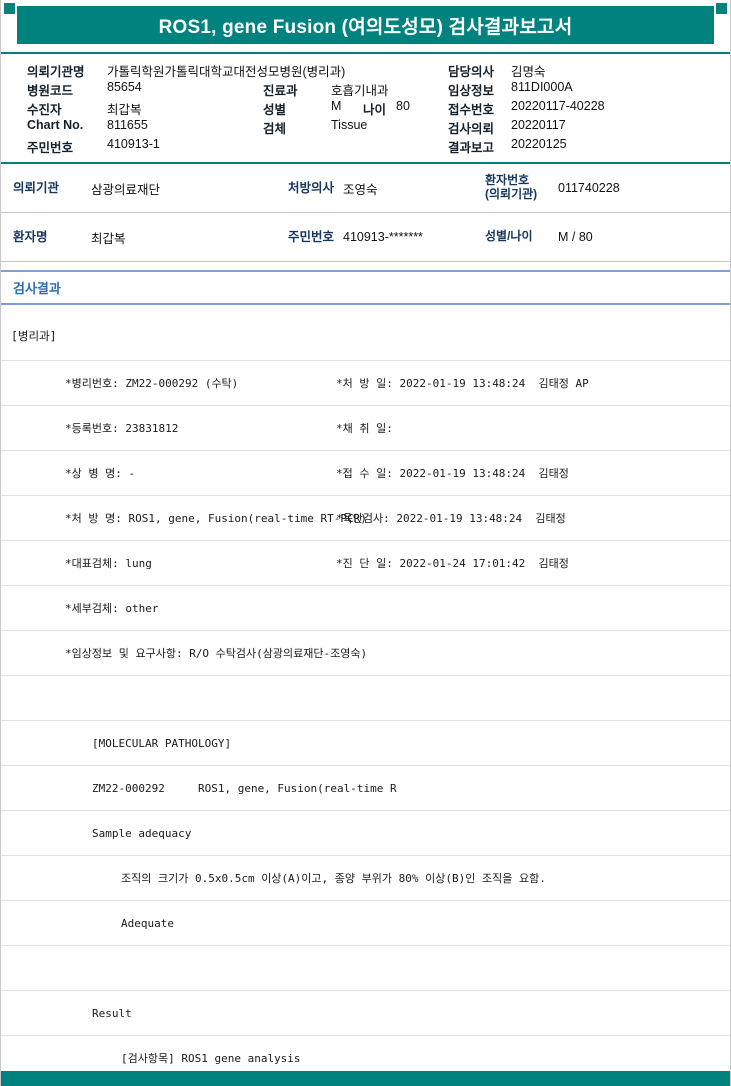 The width and height of the screenshot is (731, 1086). What do you see at coordinates (451, 518) in the screenshot?
I see `result-line-right: *육안검사: 2022-01-19 13:48:24 김태정` at bounding box center [451, 518].